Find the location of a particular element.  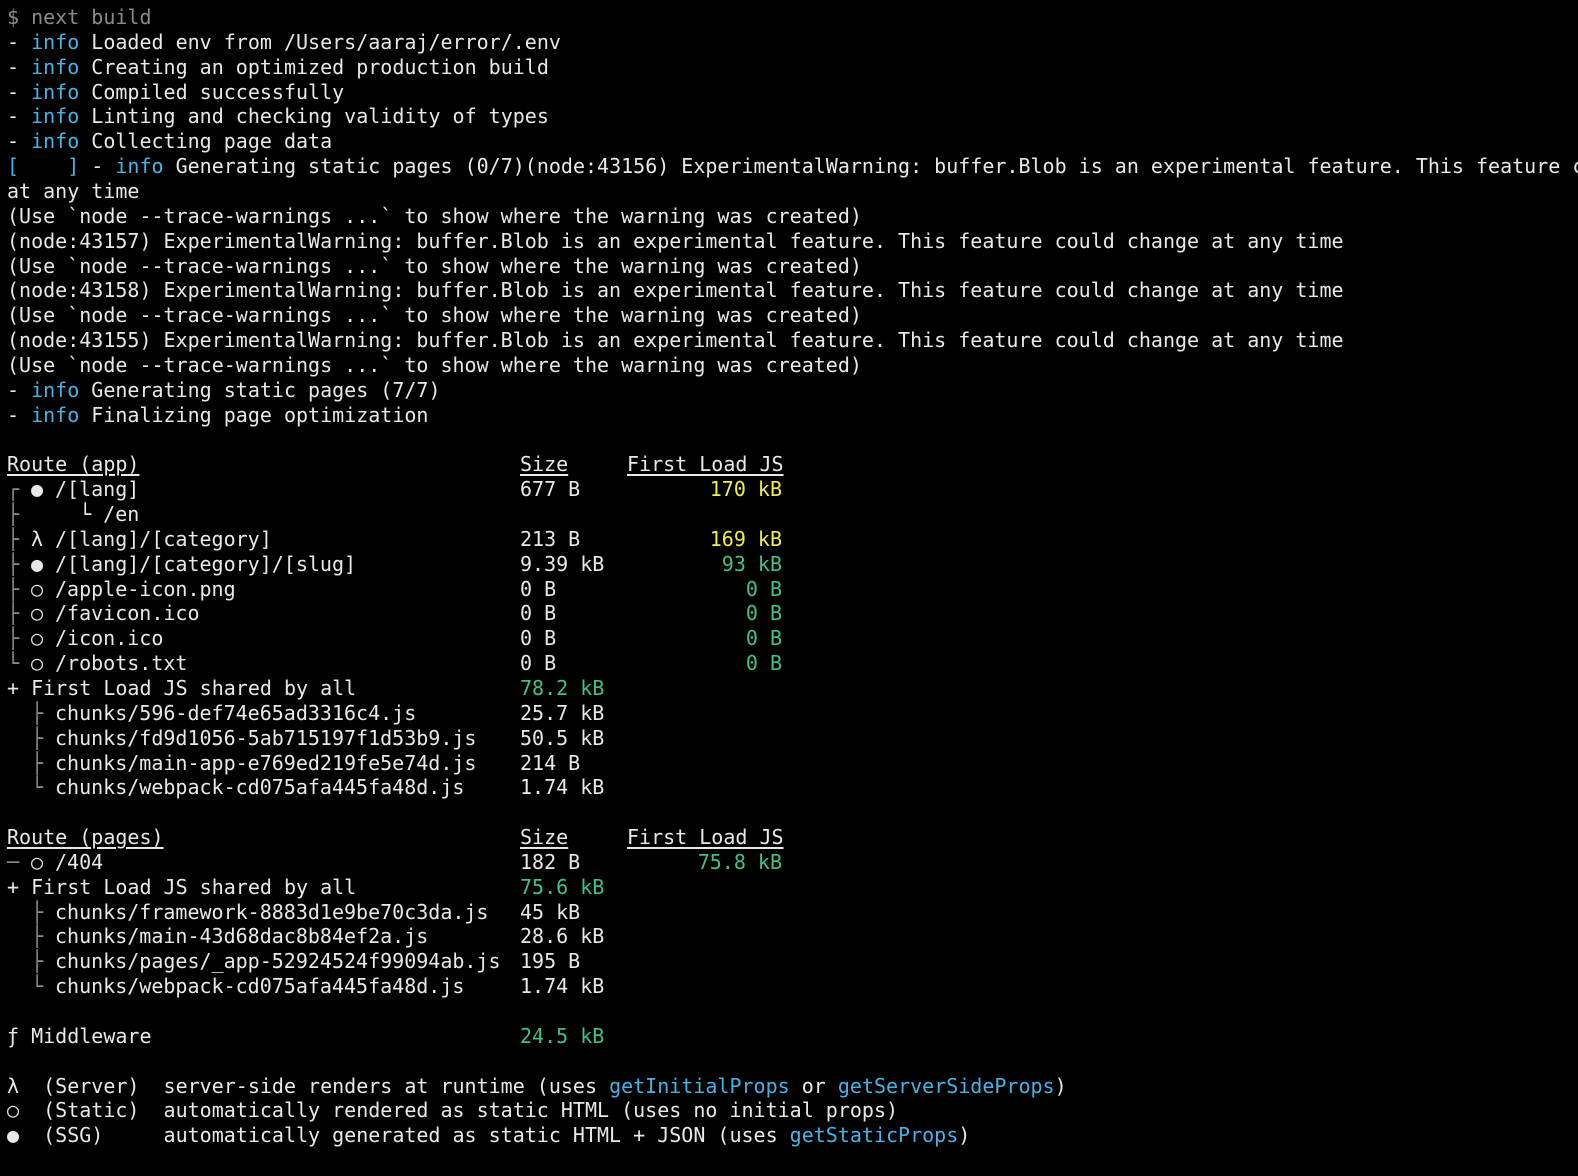

log-line: $ next build is located at coordinates (79, 17).